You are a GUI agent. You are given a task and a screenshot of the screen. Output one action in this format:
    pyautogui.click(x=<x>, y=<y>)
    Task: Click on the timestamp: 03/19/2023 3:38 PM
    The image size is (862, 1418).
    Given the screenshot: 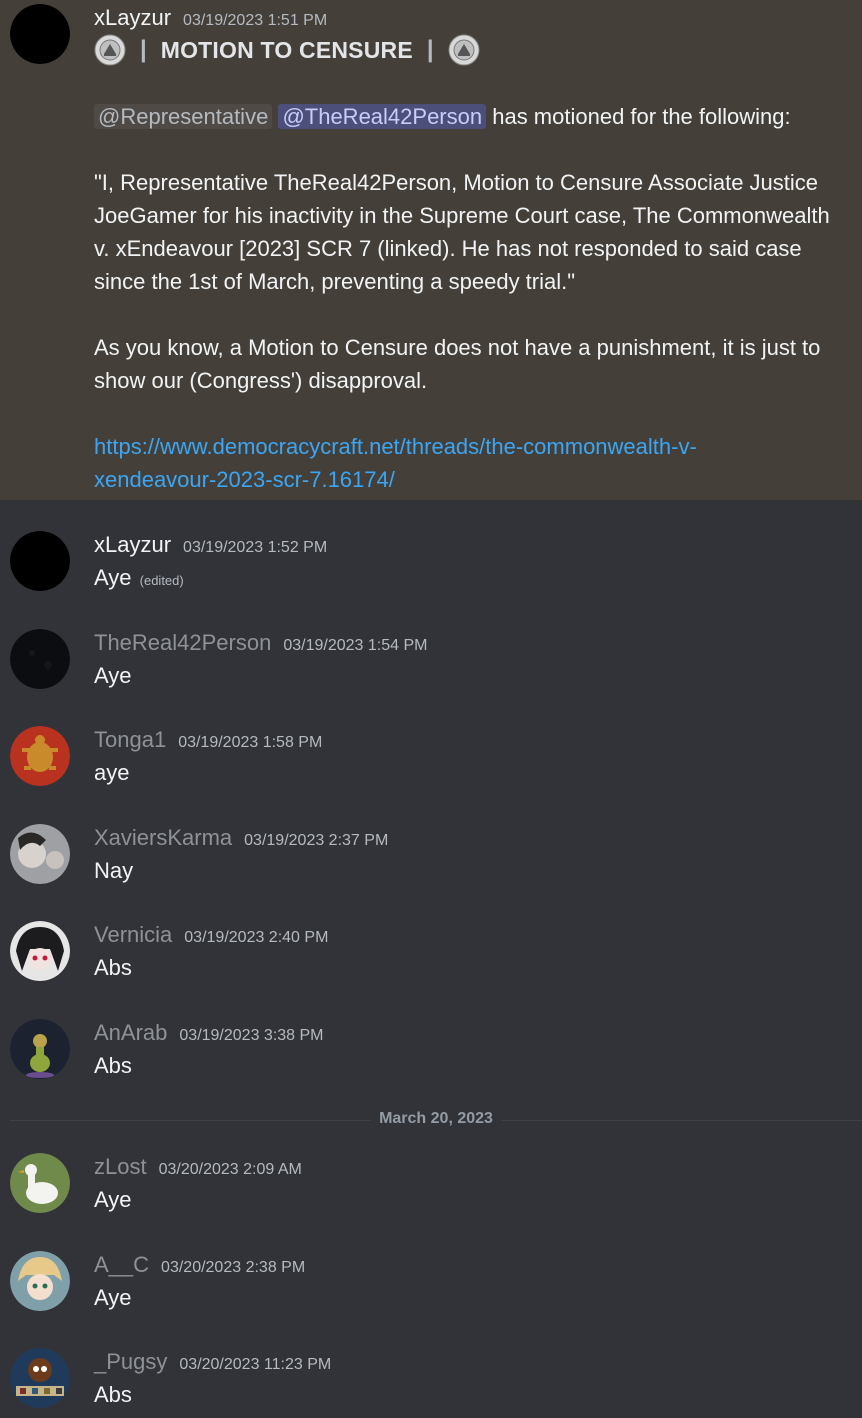 What is the action you would take?
    pyautogui.click(x=251, y=1035)
    